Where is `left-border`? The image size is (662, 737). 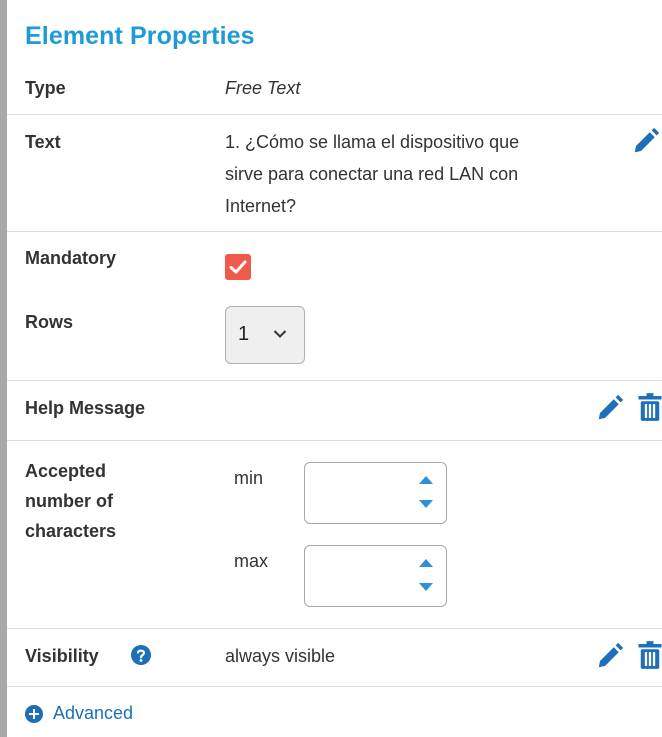
left-border is located at coordinates (3, 368).